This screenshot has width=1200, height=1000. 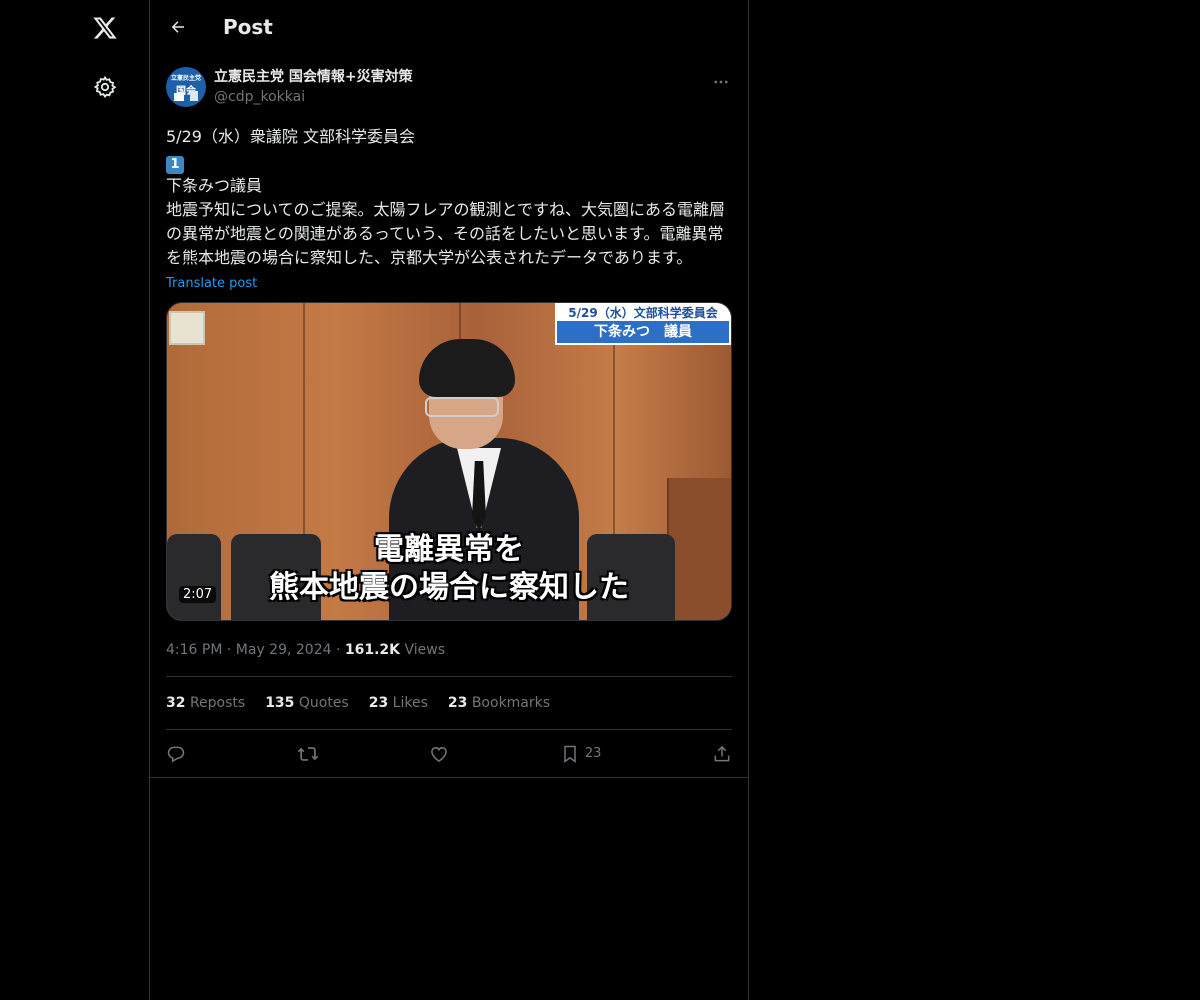 I want to click on bookmark-icon, so click(x=570, y=754).